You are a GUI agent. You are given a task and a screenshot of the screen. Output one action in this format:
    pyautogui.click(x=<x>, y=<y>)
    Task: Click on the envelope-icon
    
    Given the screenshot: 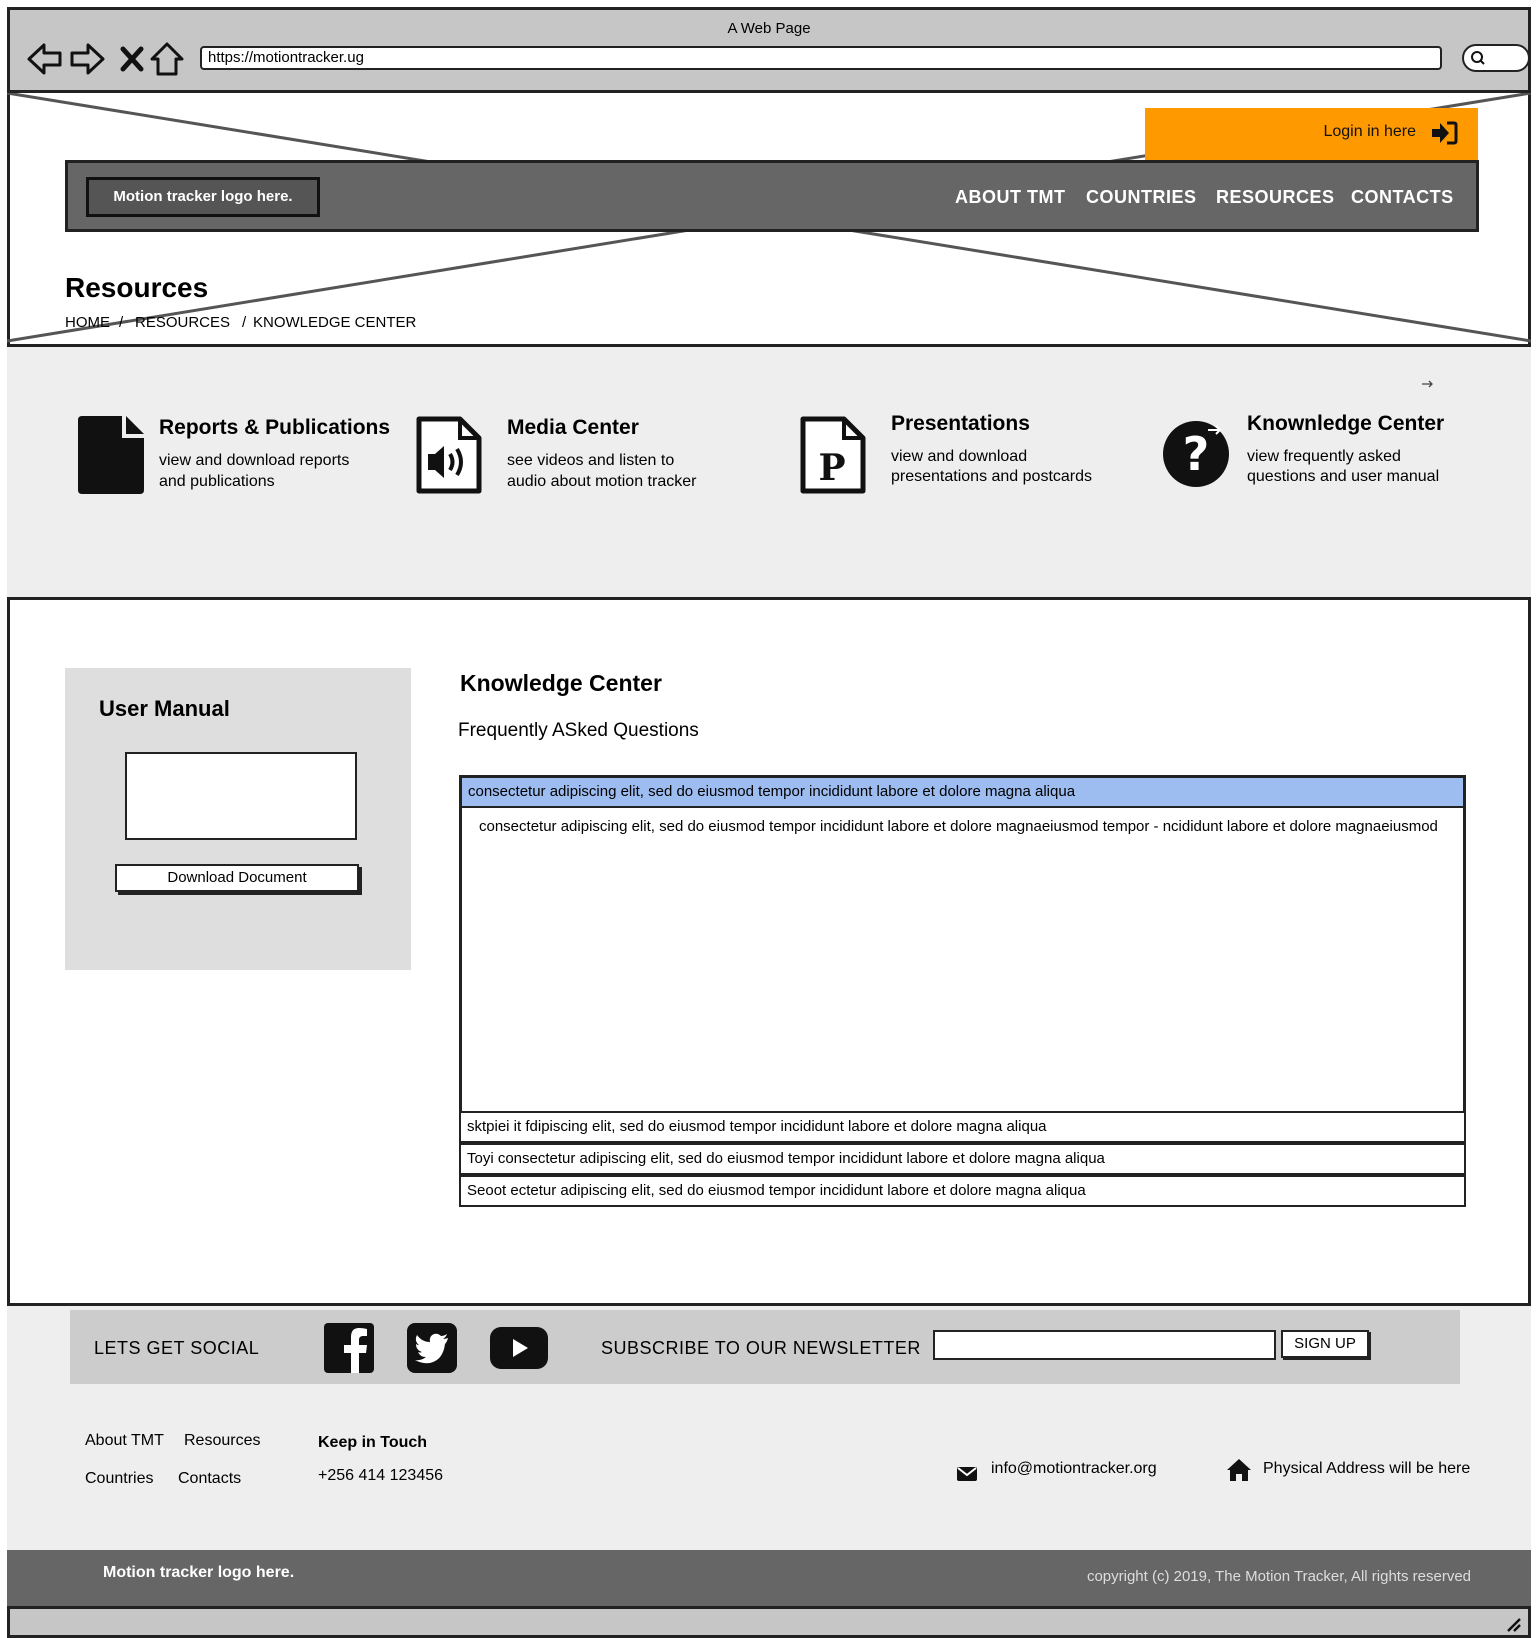 What is the action you would take?
    pyautogui.click(x=967, y=1474)
    